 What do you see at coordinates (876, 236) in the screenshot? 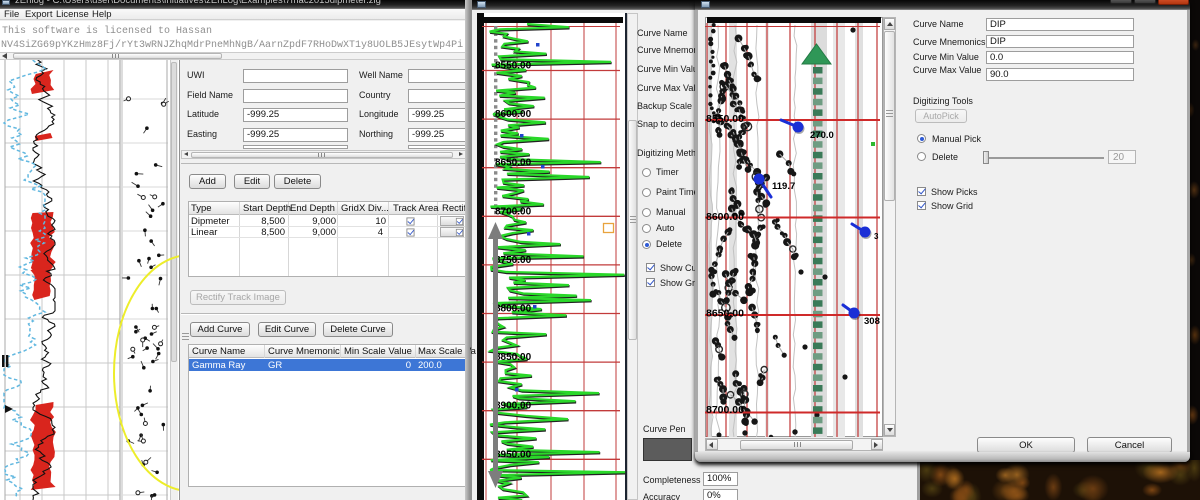
I see `svg-text: 3` at bounding box center [876, 236].